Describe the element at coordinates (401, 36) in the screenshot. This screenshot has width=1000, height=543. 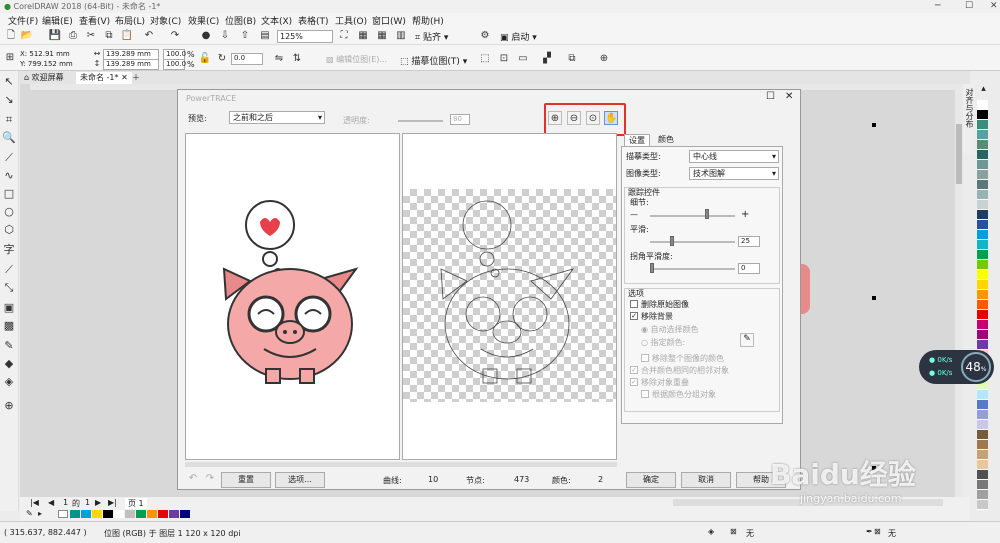
I see `guidelines-icon: ▥` at that location.